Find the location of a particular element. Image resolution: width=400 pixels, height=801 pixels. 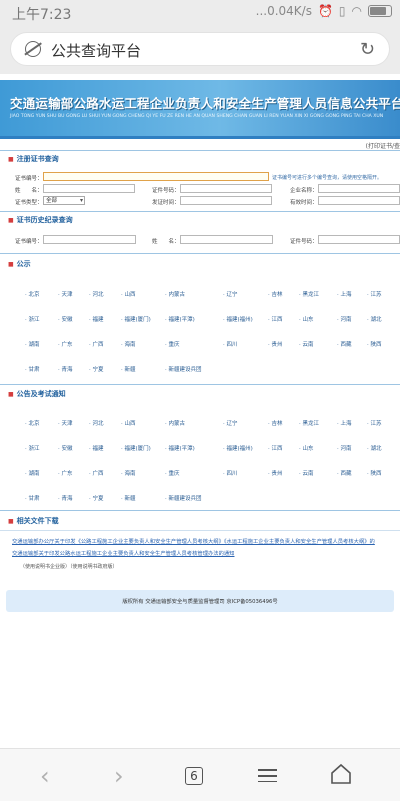

tabs-button: 6 is located at coordinates (194, 776).